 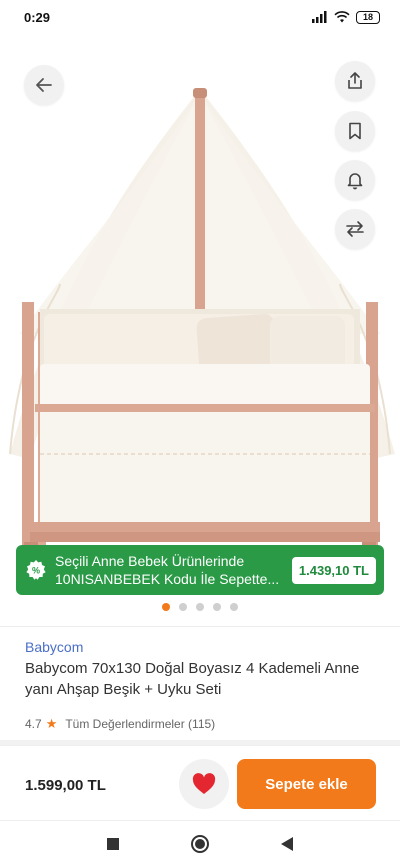 What do you see at coordinates (65, 785) in the screenshot?
I see `product-price: 1.599,00 TL` at bounding box center [65, 785].